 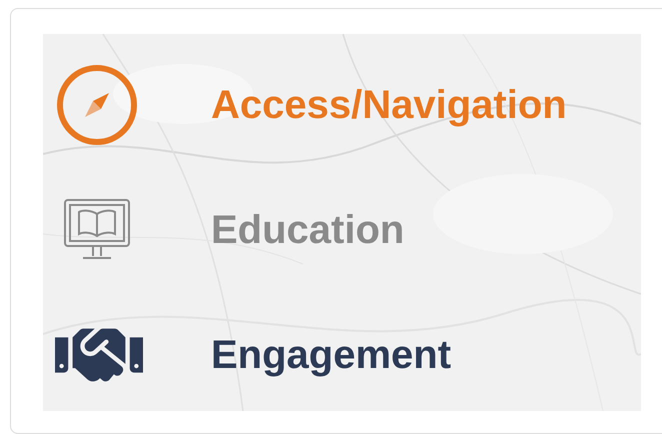 I want to click on category-label: Access/Navigation, so click(x=389, y=105).